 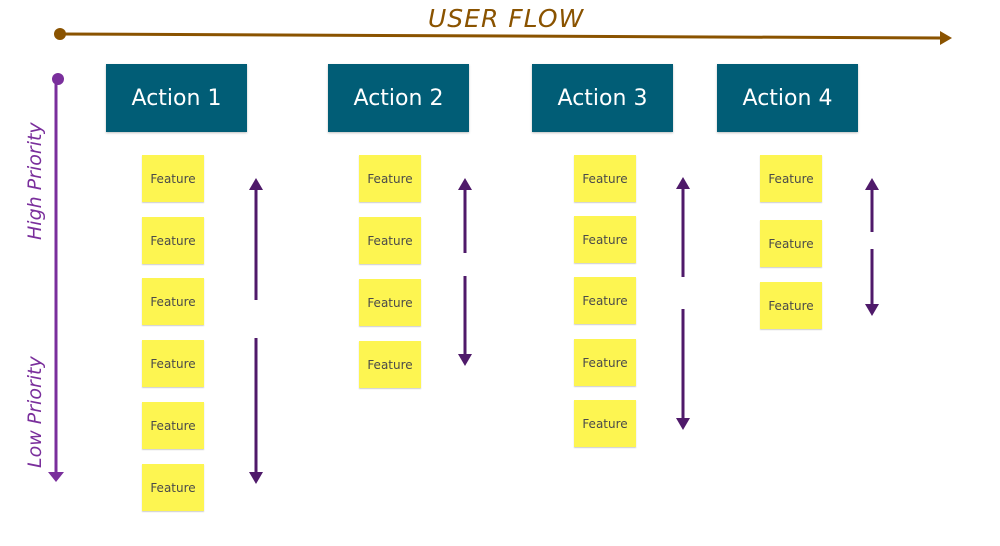 I want to click on priority-axis-arrowhead, so click(x=56, y=477).